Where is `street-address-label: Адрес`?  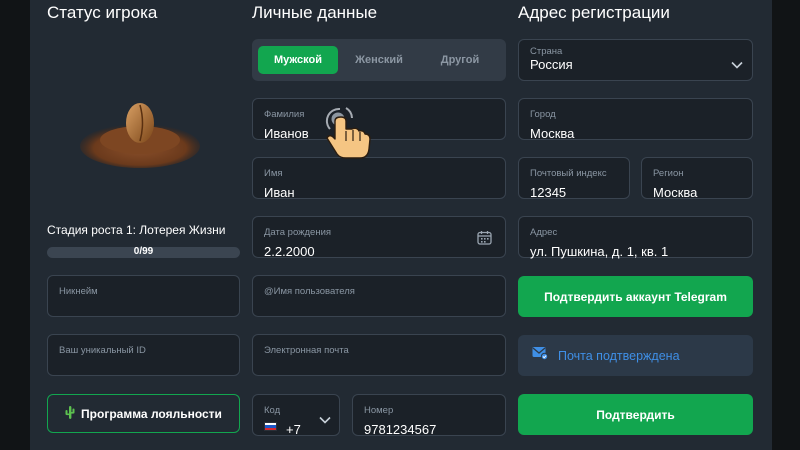 street-address-label: Адрес is located at coordinates (544, 232).